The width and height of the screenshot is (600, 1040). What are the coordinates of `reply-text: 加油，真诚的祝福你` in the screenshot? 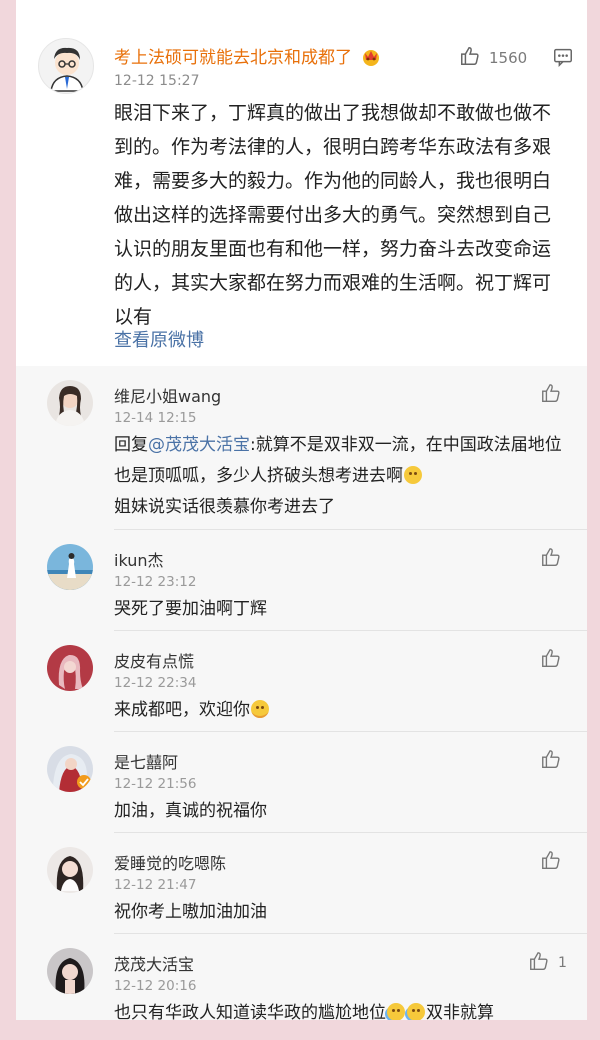 It's located at (190, 811).